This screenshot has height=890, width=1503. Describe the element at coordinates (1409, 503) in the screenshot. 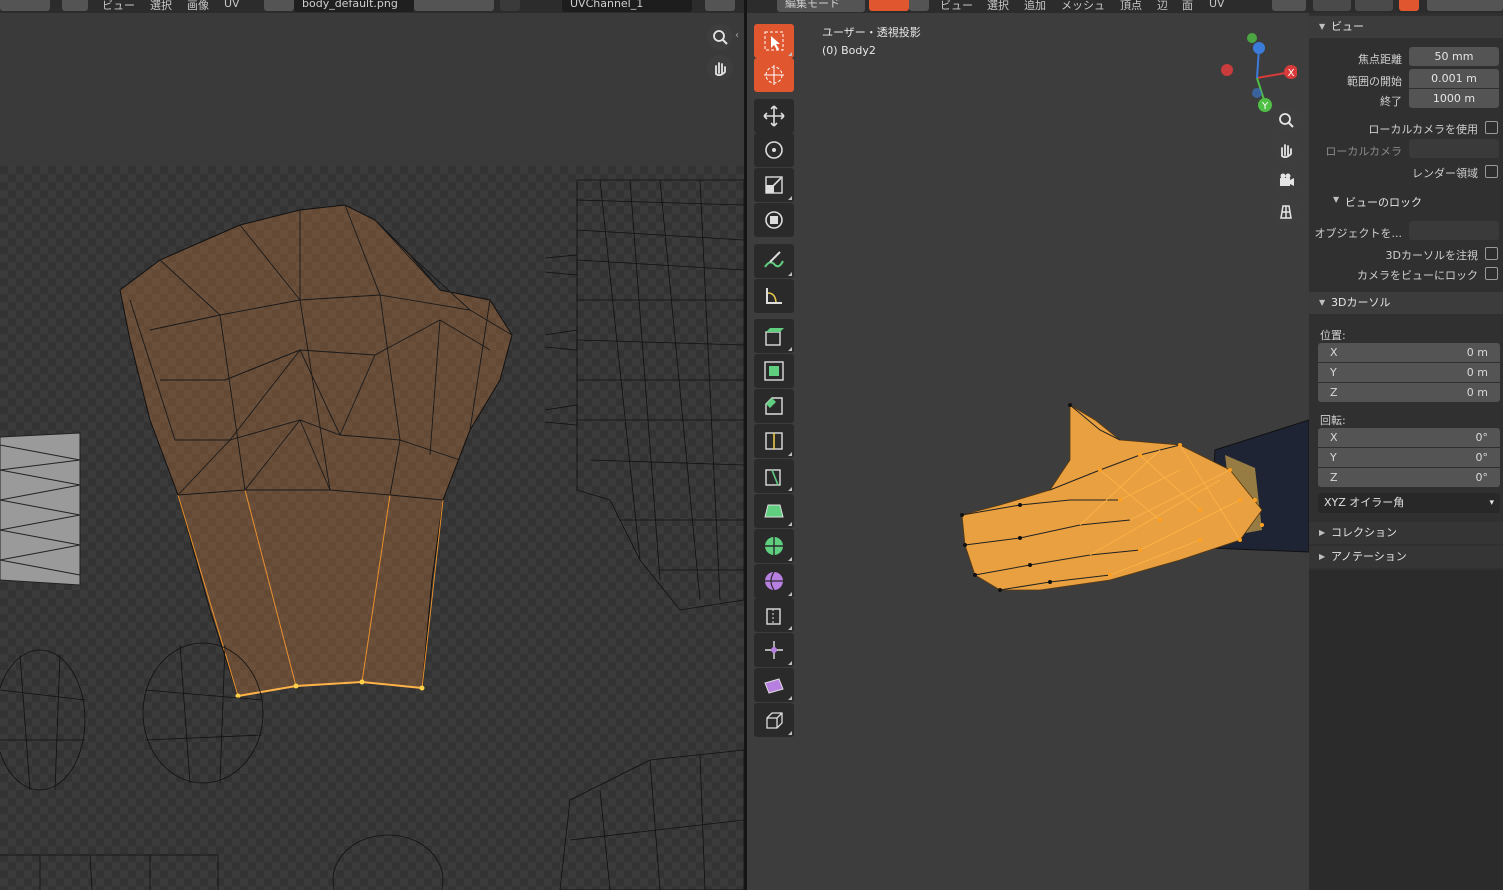

I see `rotation-mode-select: XYZ オイラー角 ▾` at that location.